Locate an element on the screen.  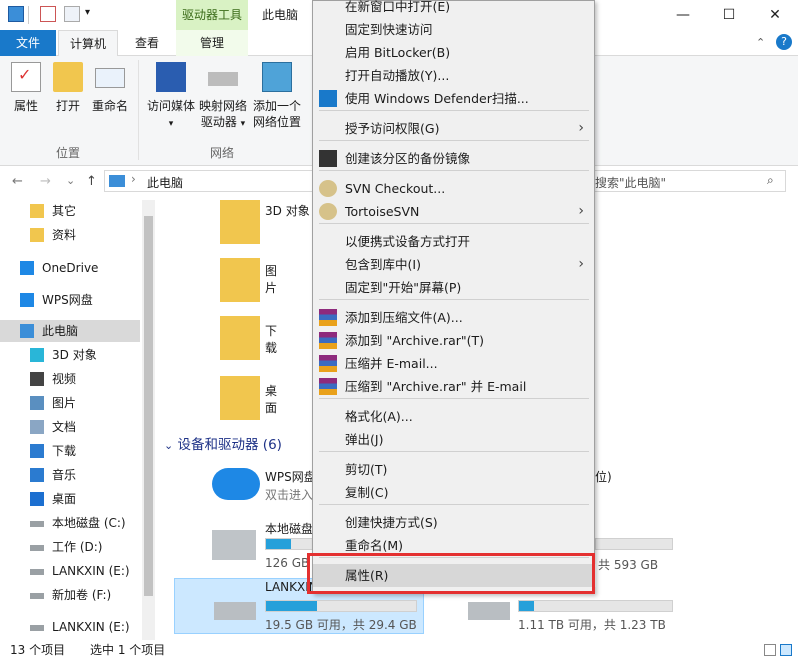
context-menu-item-label: 固定到"开始"屏幕(P) is located at coordinates (403, 287).